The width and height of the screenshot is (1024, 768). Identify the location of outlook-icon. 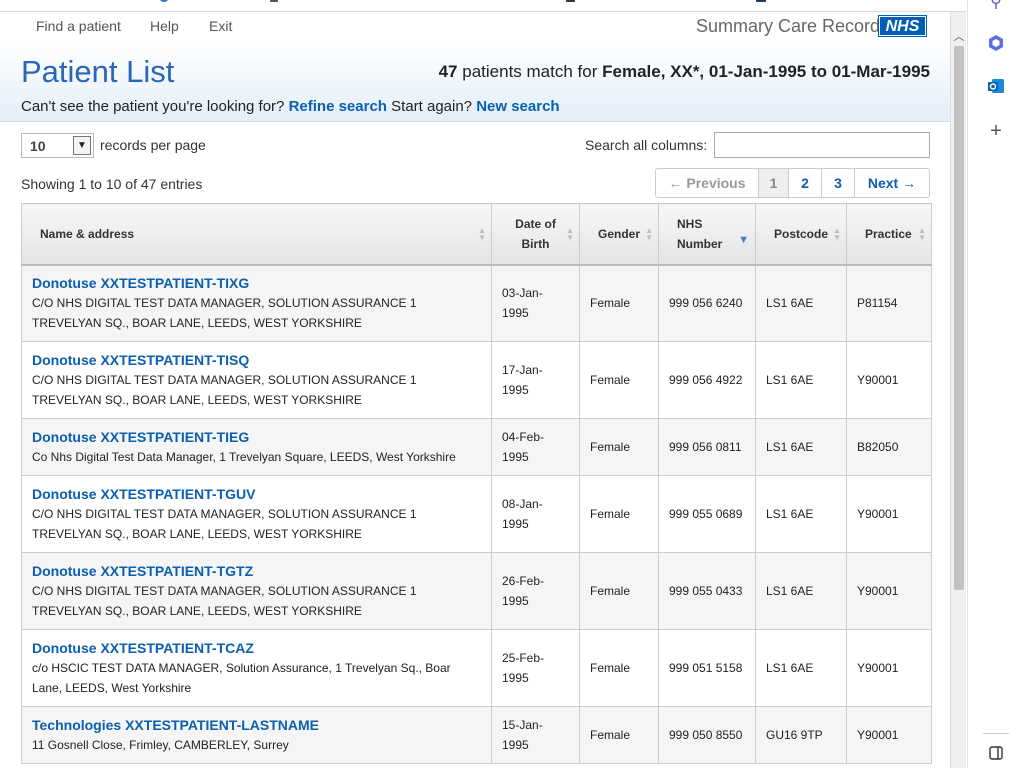
(996, 86).